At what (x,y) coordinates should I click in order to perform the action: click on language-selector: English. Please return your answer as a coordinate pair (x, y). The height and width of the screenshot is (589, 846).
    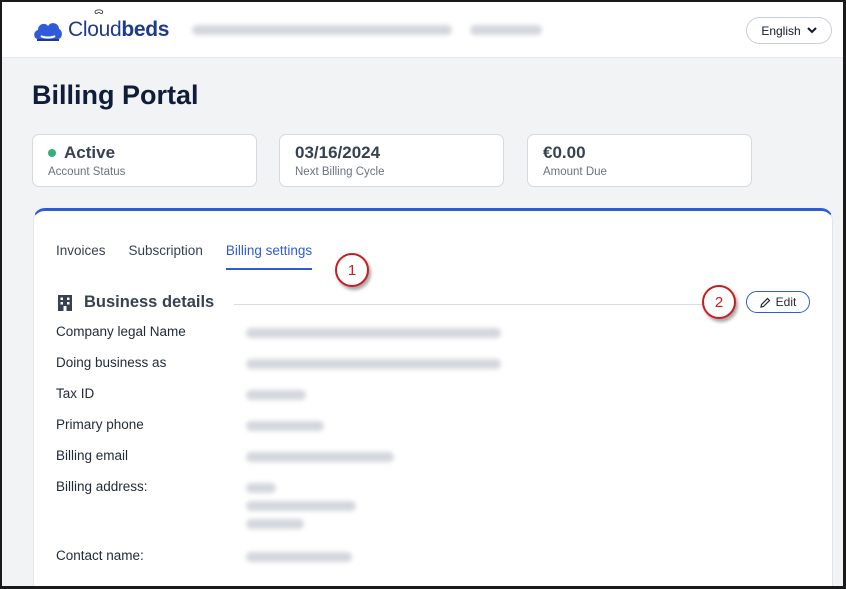
    Looking at the image, I should click on (789, 30).